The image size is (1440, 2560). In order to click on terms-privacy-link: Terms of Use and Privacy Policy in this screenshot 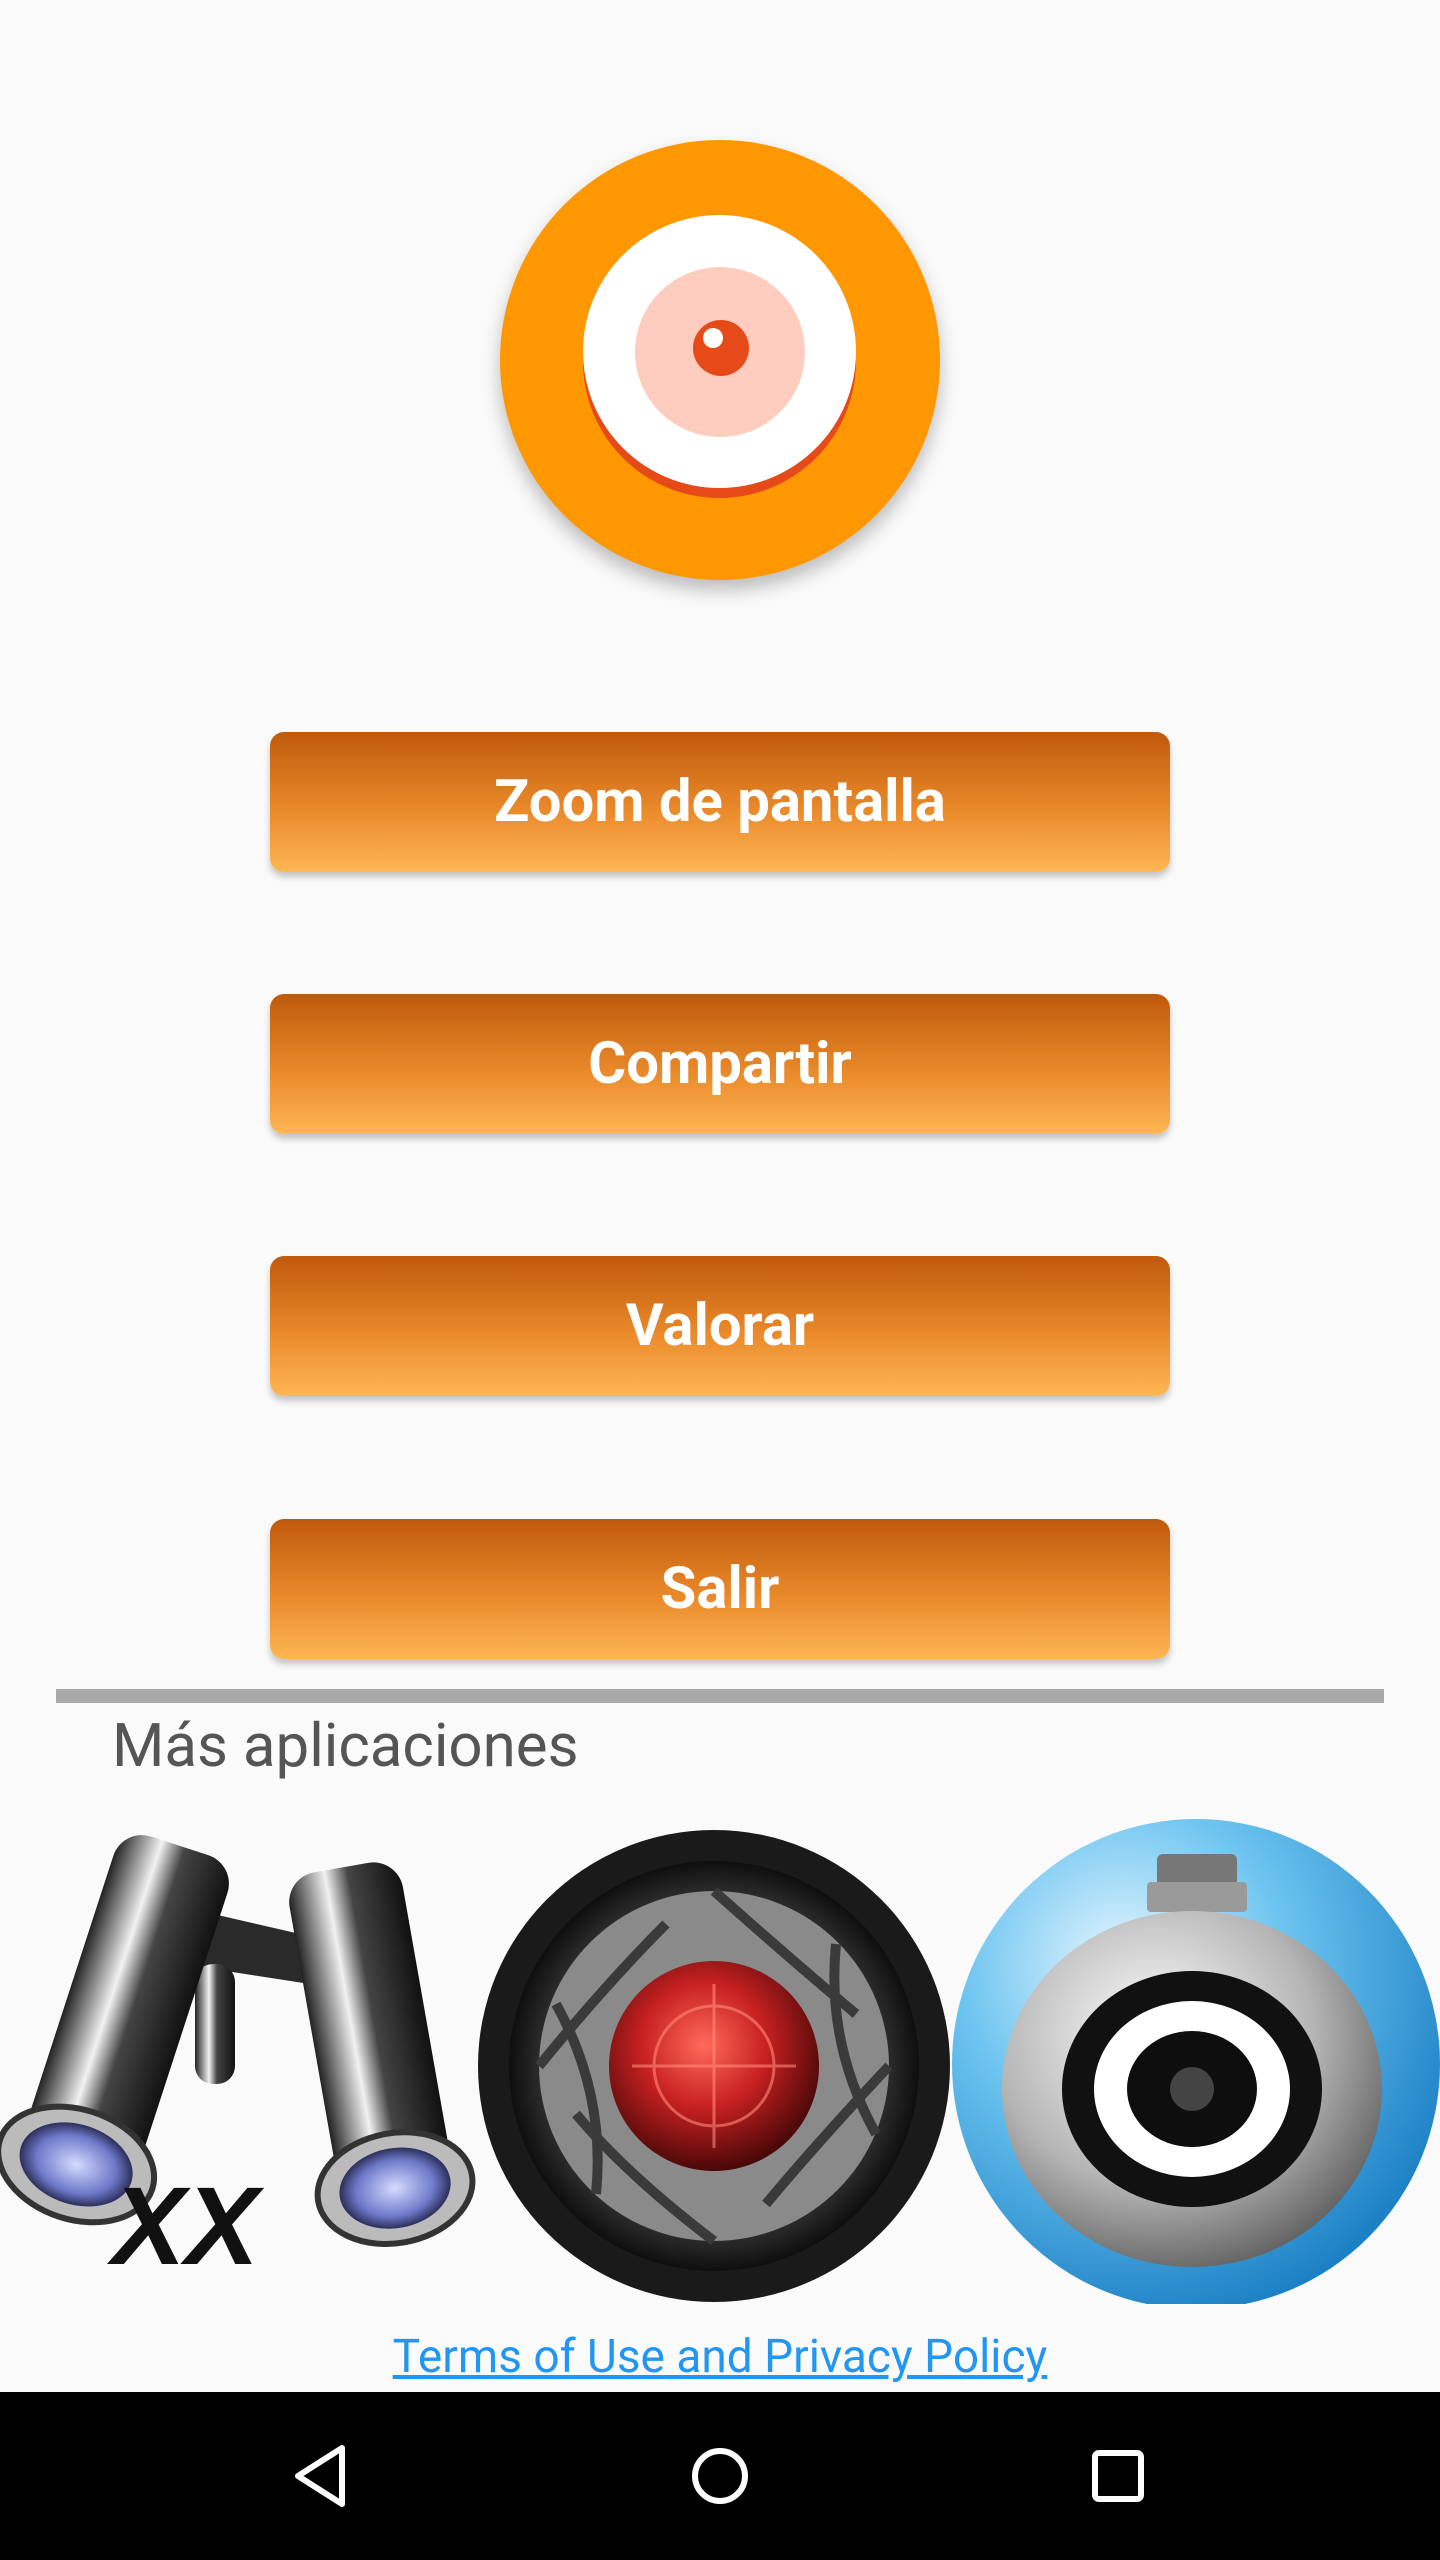, I will do `click(720, 2357)`.